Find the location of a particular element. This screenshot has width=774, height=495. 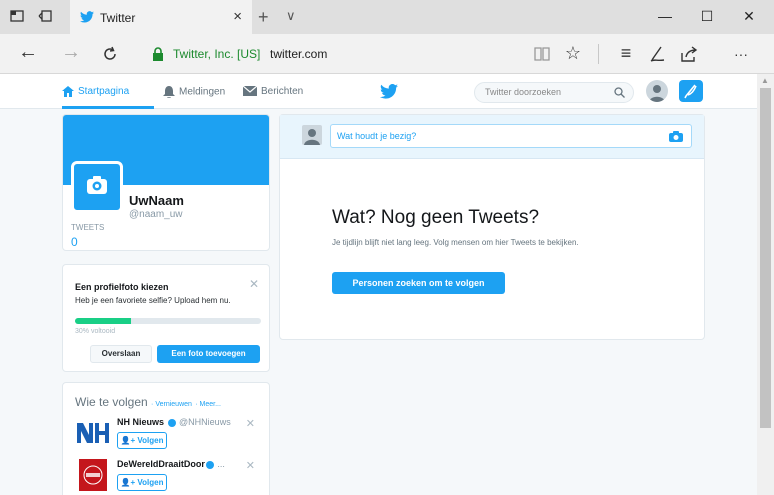

search-input: Twitter doorzoeken is located at coordinates (554, 92).